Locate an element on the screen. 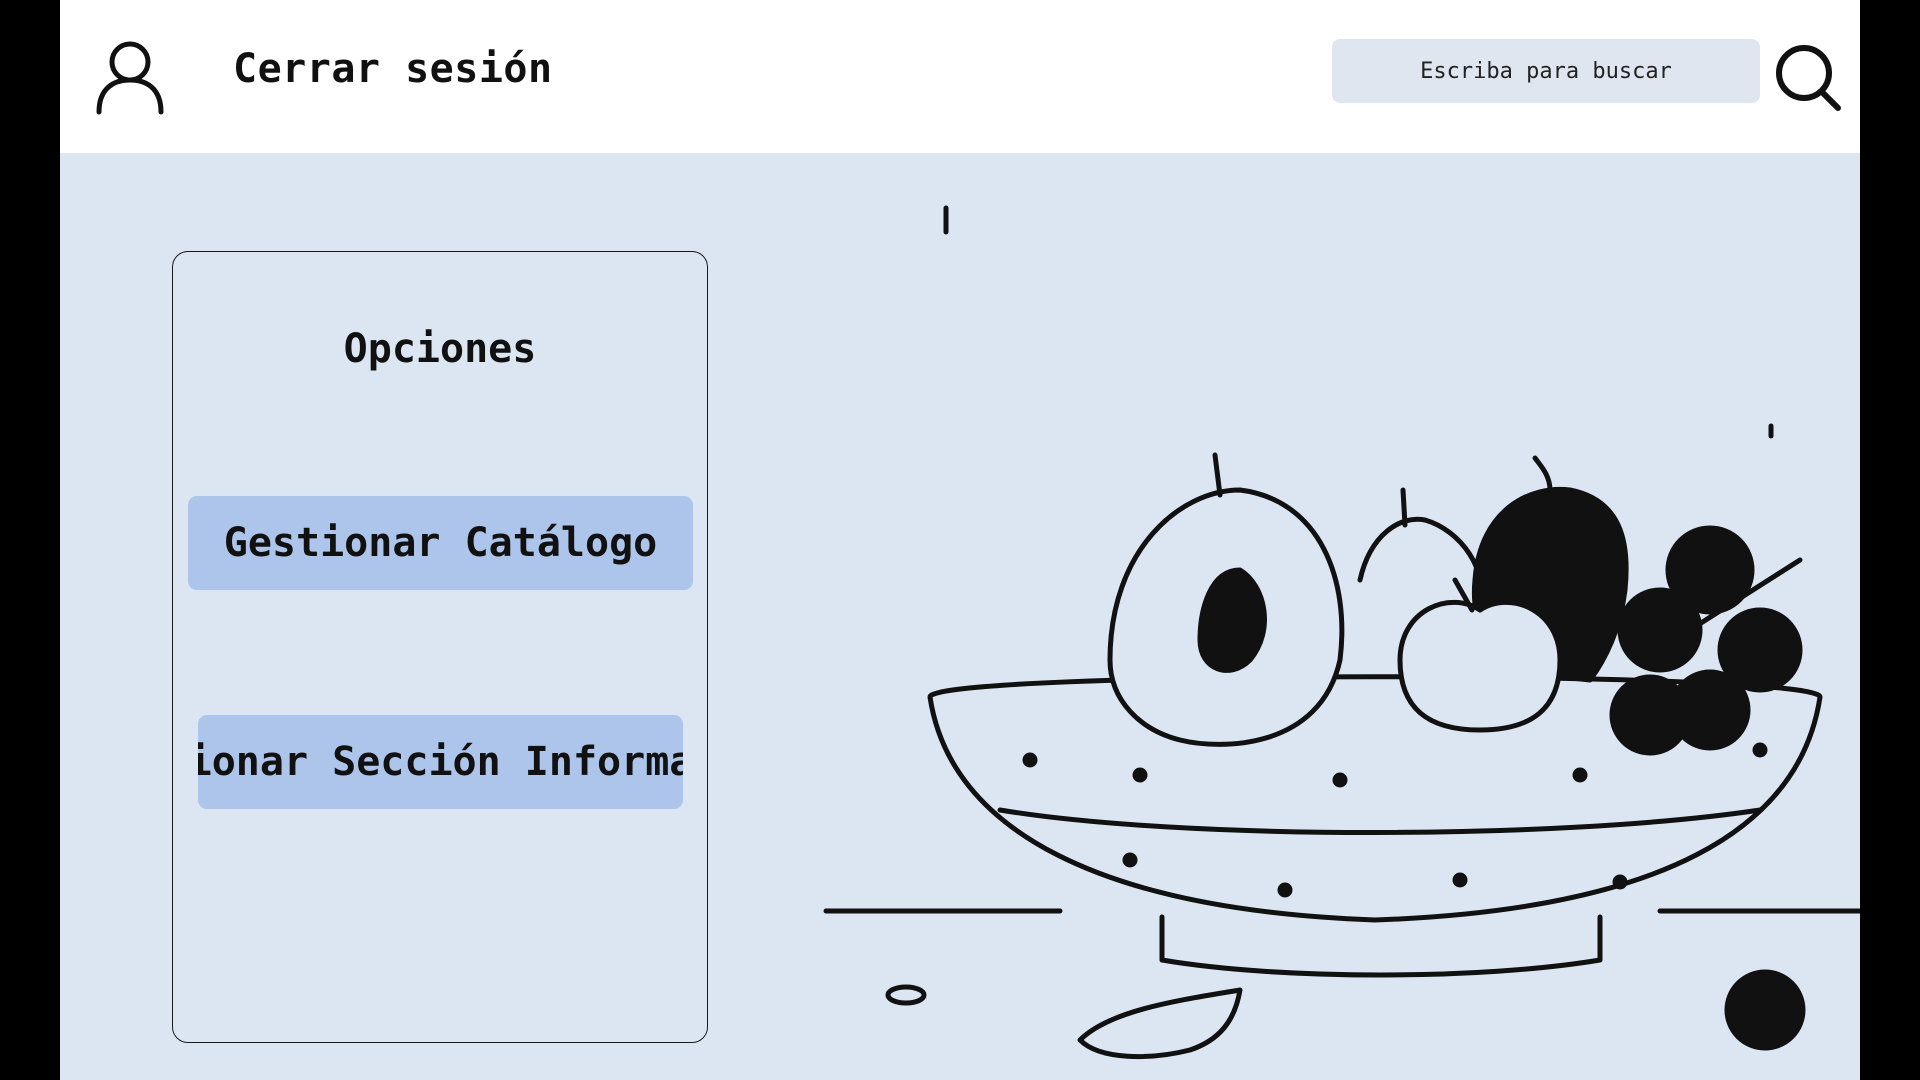 The height and width of the screenshot is (1080, 1920). logout-link: Cerrar sesión is located at coordinates (393, 69).